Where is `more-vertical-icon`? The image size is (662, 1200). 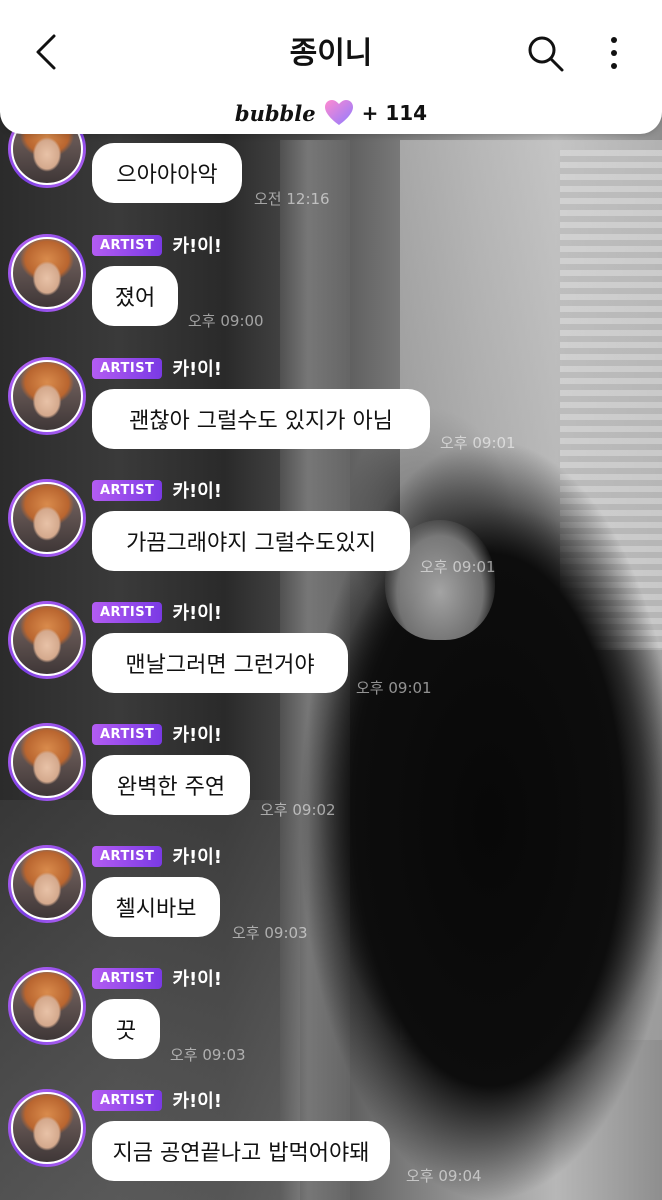
more-vertical-icon is located at coordinates (614, 53).